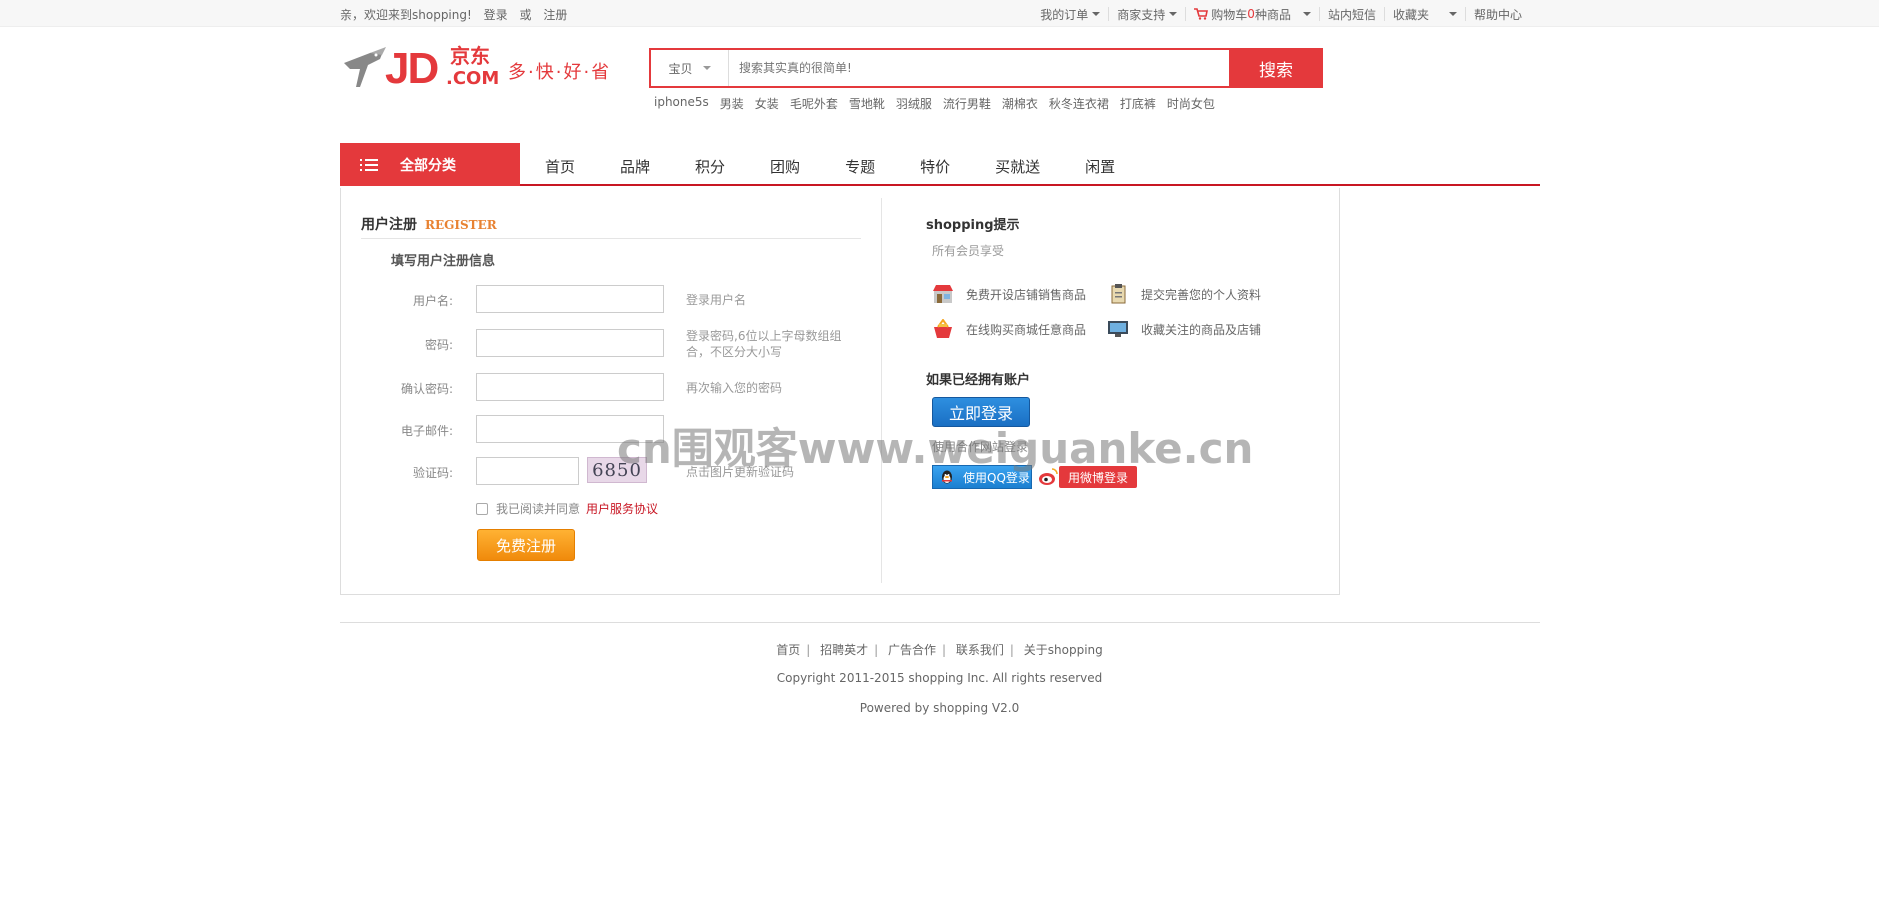  Describe the element at coordinates (860, 166) in the screenshot. I see `nav-link-topics: 专题` at that location.